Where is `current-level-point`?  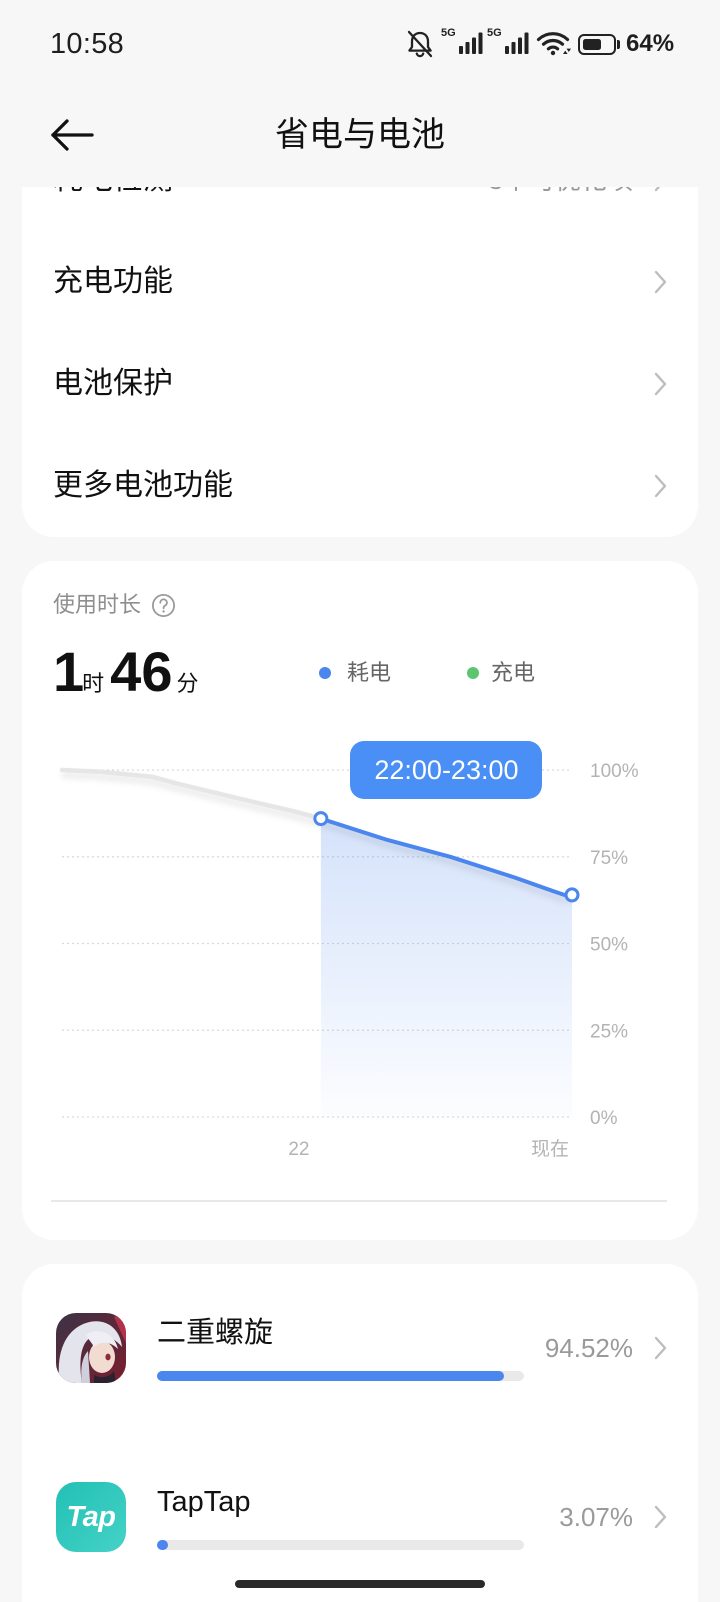 current-level-point is located at coordinates (572, 895).